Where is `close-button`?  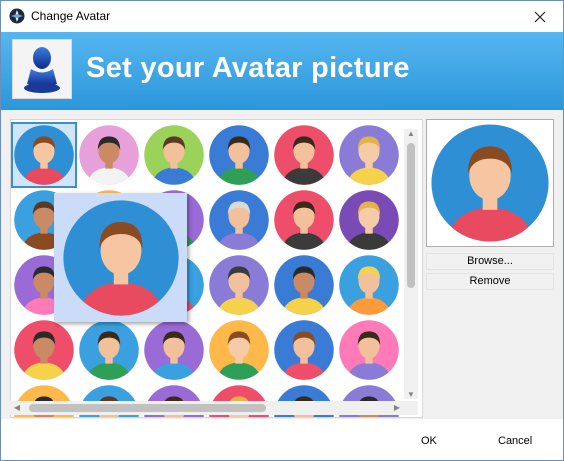 close-button is located at coordinates (540, 16).